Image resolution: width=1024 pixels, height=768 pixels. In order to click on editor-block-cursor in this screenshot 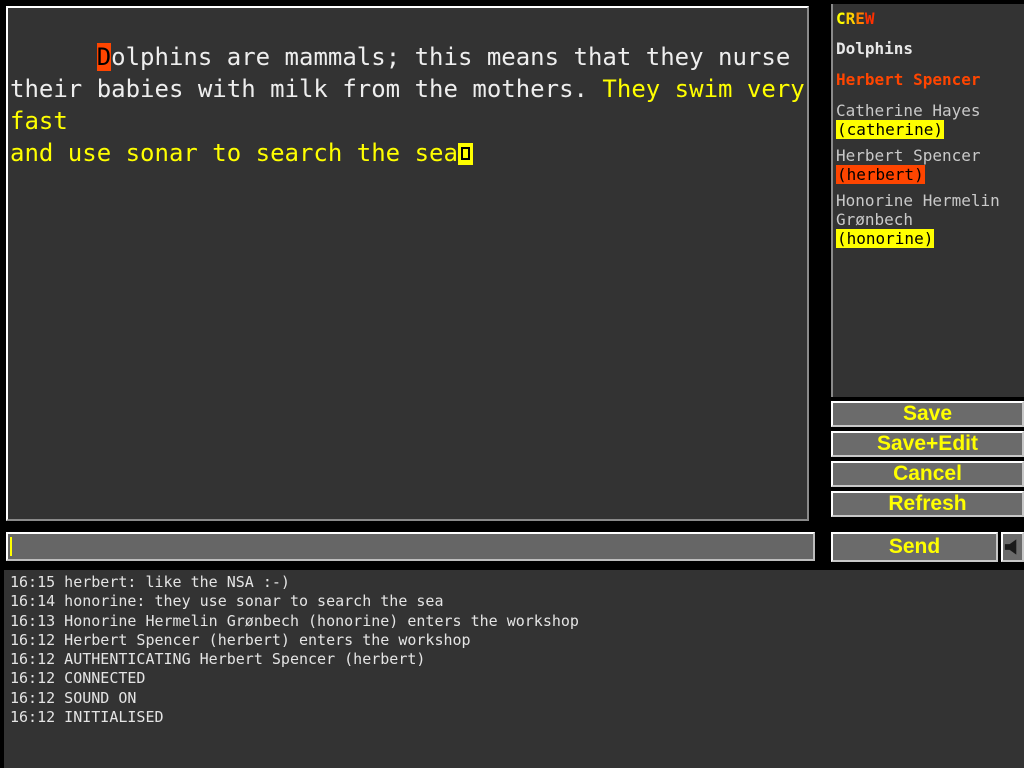, I will do `click(465, 154)`.